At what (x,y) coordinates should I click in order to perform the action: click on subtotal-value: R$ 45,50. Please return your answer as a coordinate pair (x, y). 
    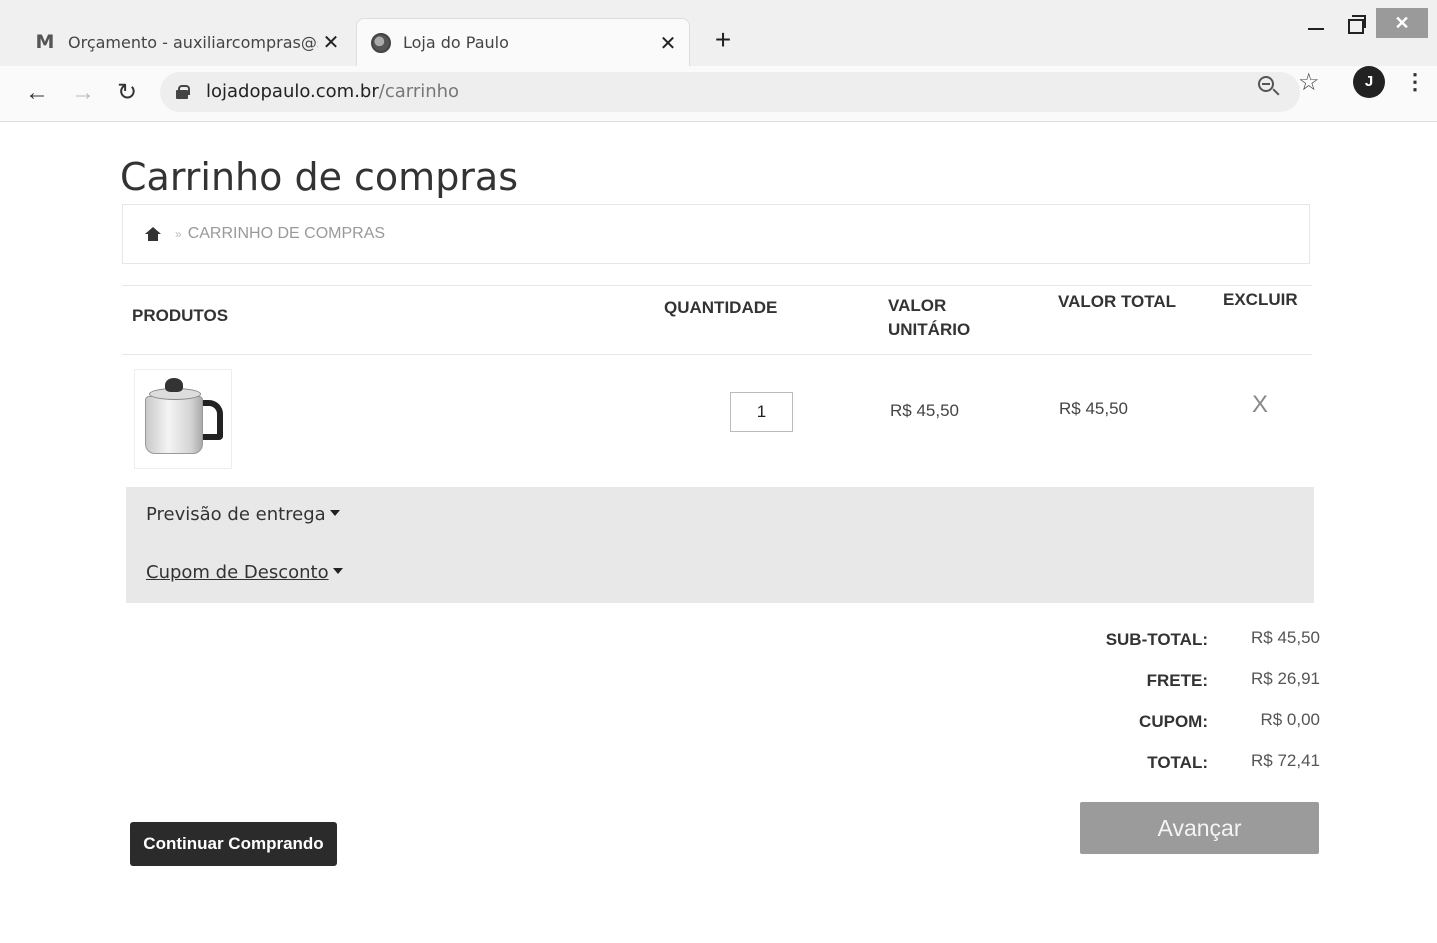
    Looking at the image, I should click on (1285, 637).